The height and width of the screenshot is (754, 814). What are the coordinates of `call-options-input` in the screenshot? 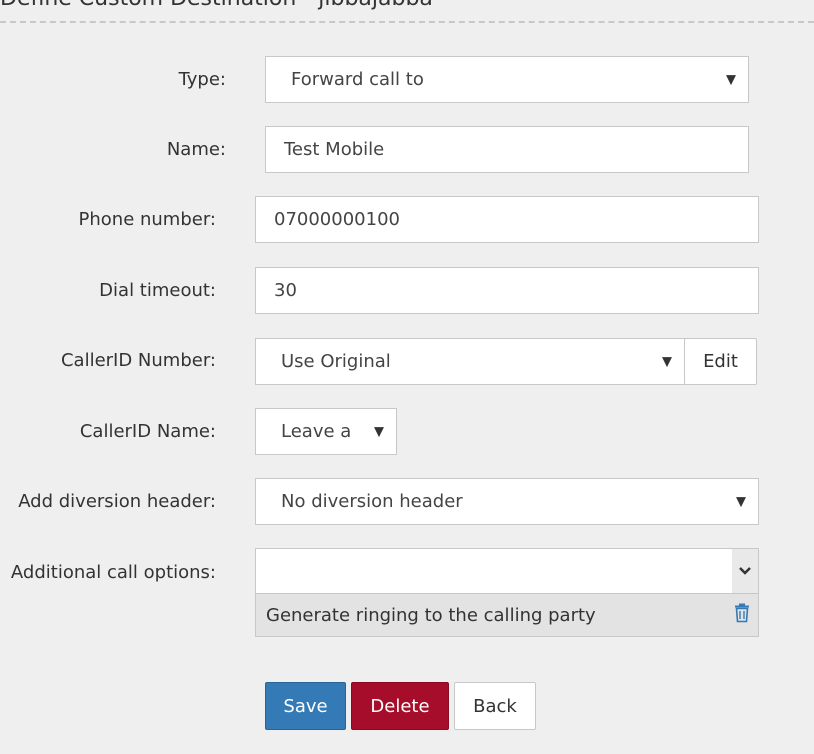 It's located at (494, 571).